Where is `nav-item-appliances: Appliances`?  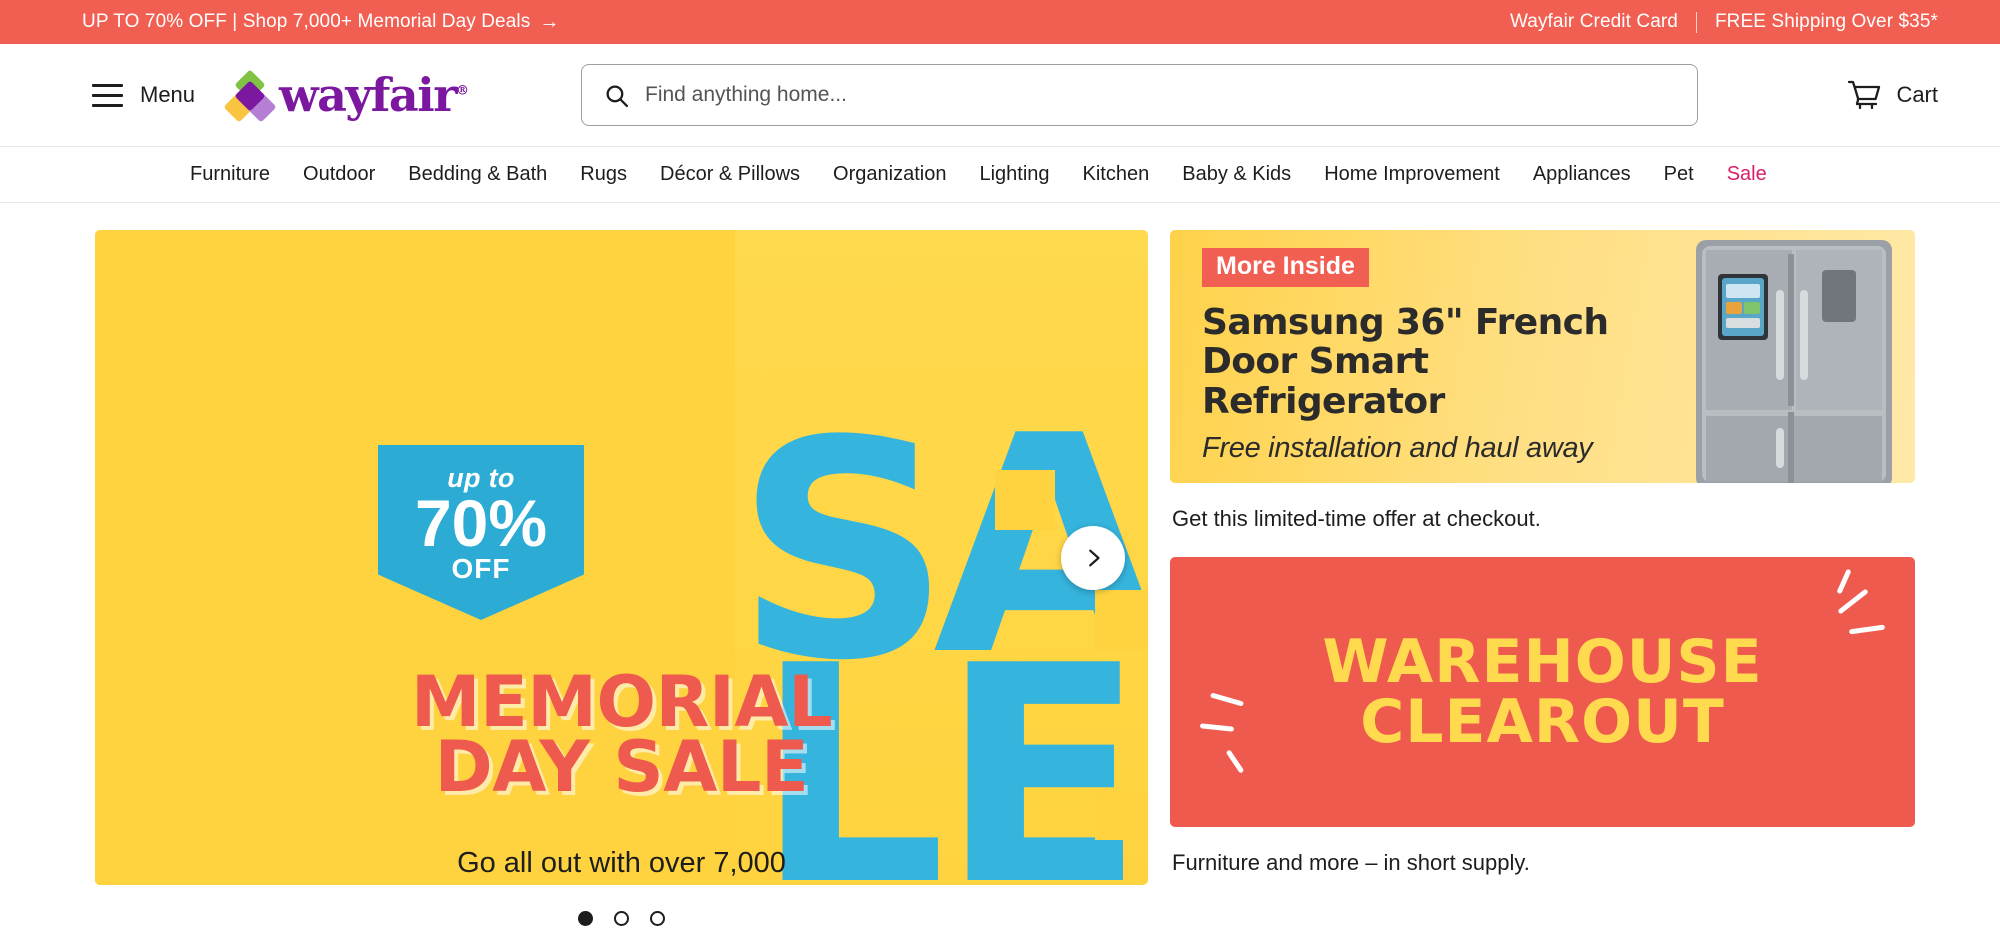
nav-item-appliances: Appliances is located at coordinates (1582, 174).